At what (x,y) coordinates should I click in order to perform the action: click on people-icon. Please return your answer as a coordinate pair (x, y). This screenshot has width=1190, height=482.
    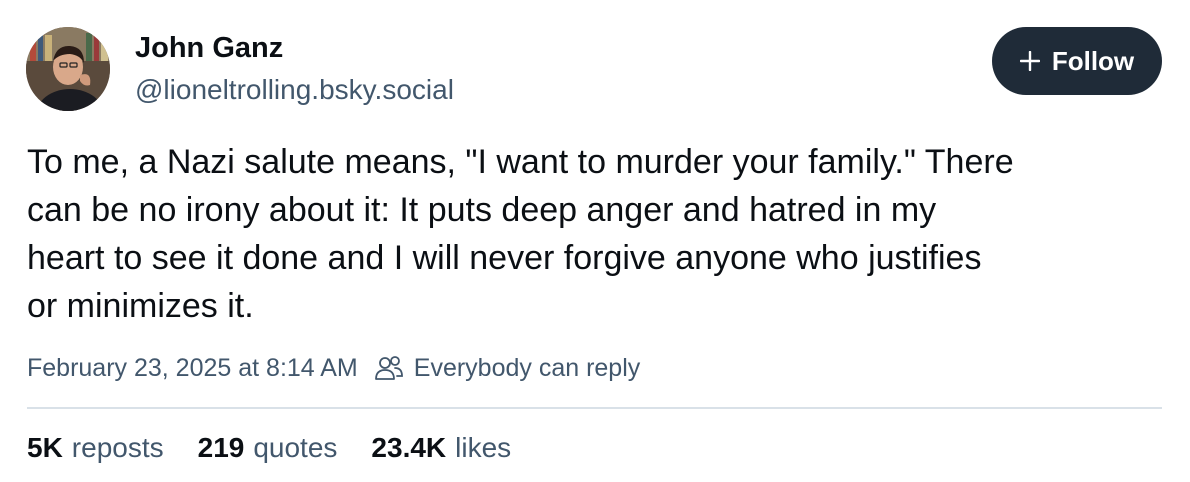
    Looking at the image, I should click on (388, 368).